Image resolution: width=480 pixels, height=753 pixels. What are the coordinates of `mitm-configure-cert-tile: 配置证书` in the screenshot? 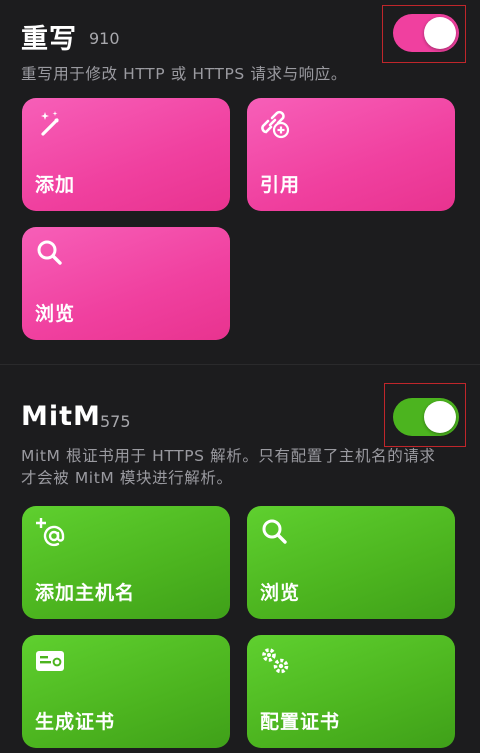 It's located at (351, 691).